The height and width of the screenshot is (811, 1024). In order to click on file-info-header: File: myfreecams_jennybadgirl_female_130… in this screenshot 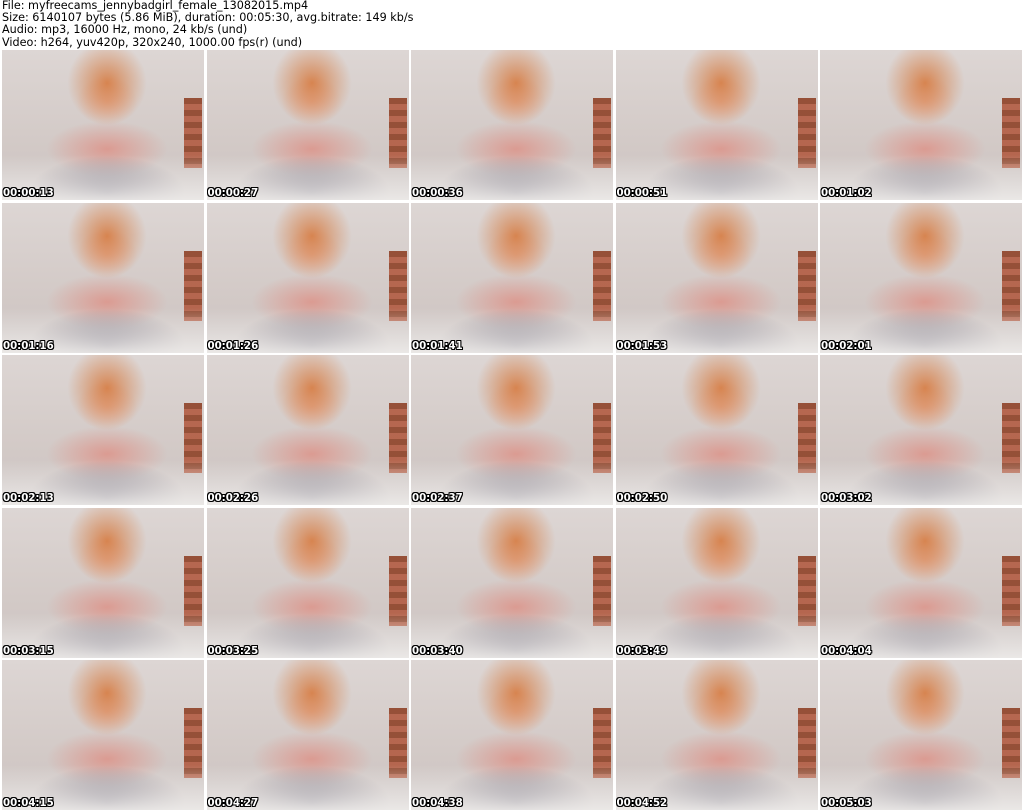, I will do `click(512, 25)`.